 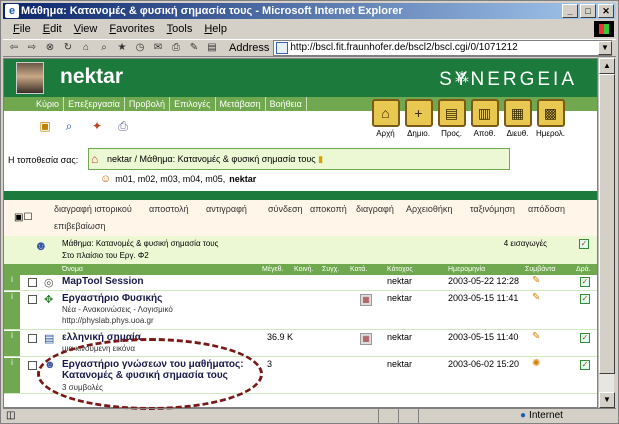 What do you see at coordinates (484, 122) in the screenshot?
I see `save-button: ▥ Αποθ.` at bounding box center [484, 122].